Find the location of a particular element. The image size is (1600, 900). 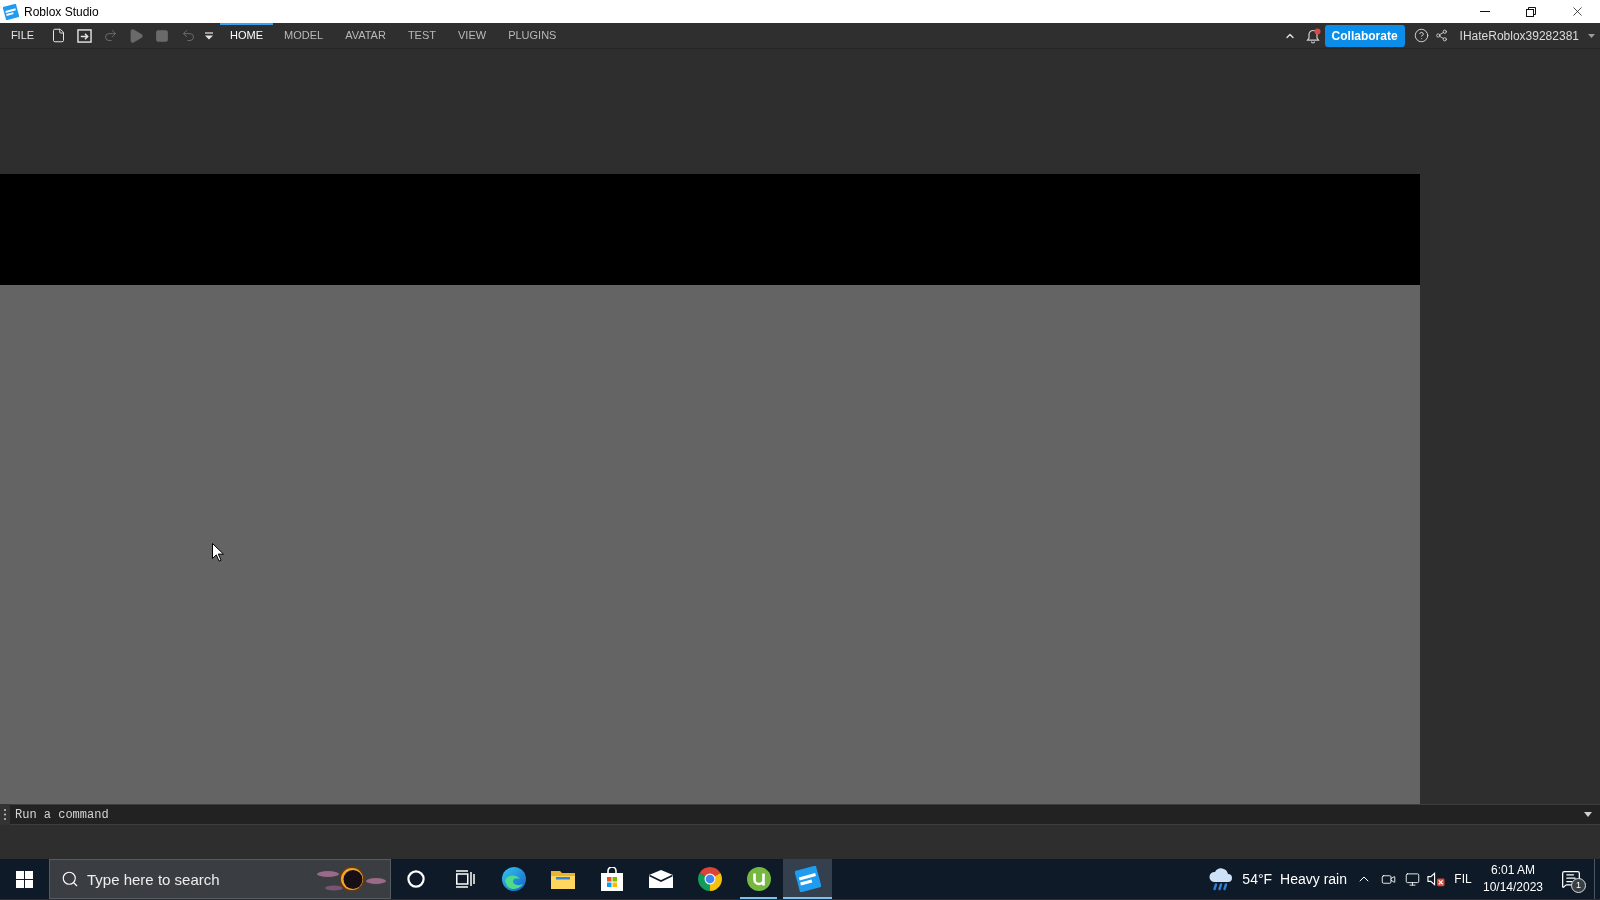

restore-icon is located at coordinates (1531, 11).